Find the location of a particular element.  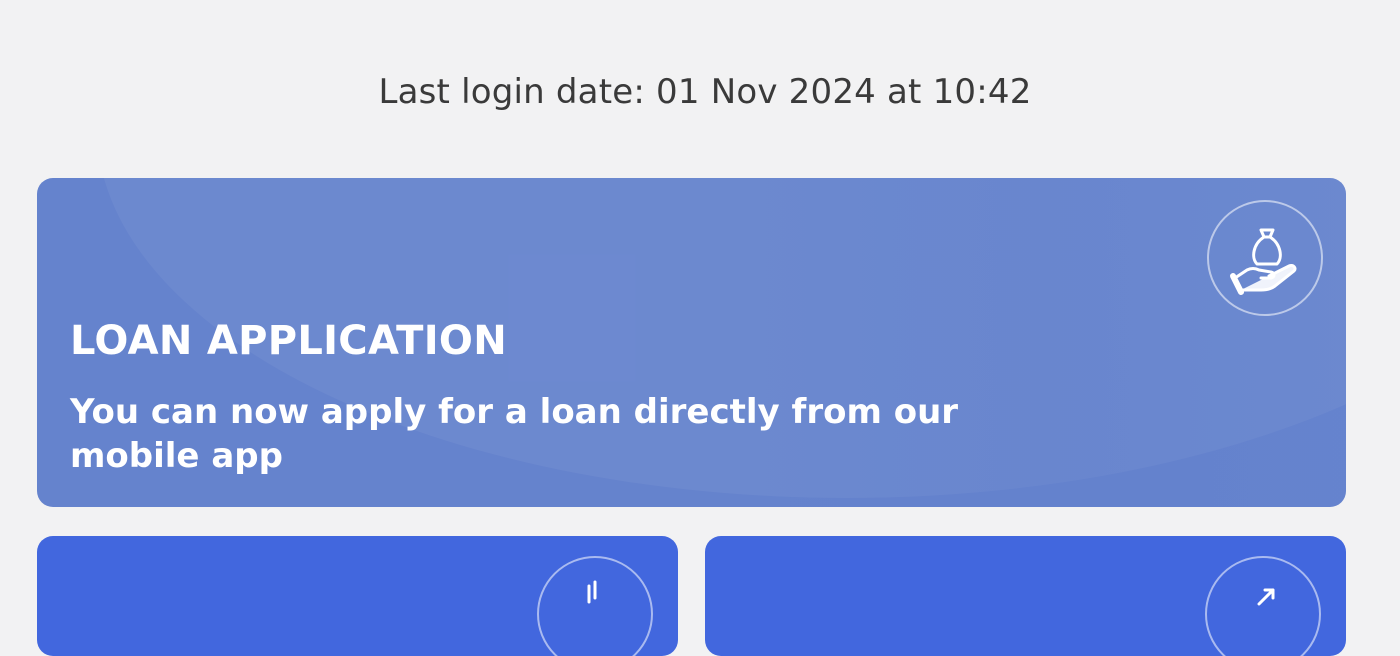

bottom-left-card is located at coordinates (357, 596).